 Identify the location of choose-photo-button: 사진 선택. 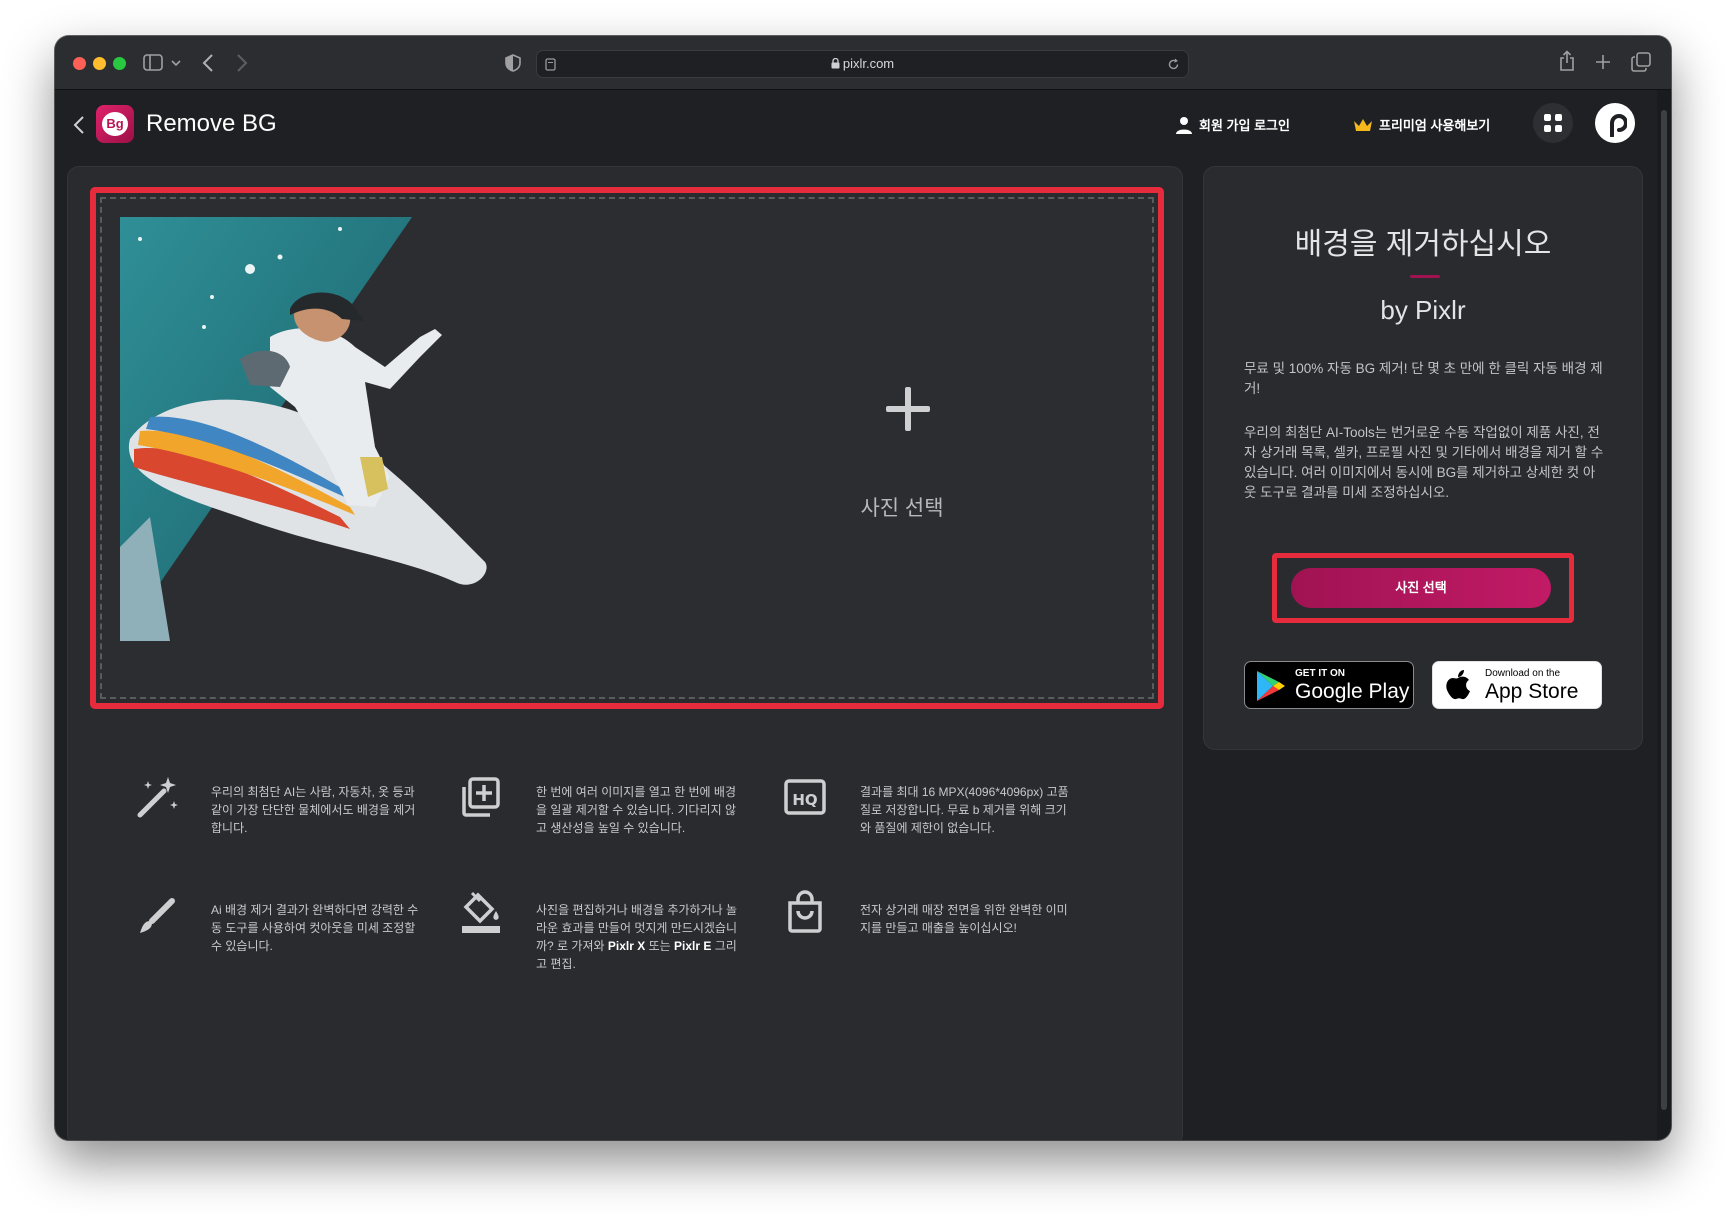
(1421, 588).